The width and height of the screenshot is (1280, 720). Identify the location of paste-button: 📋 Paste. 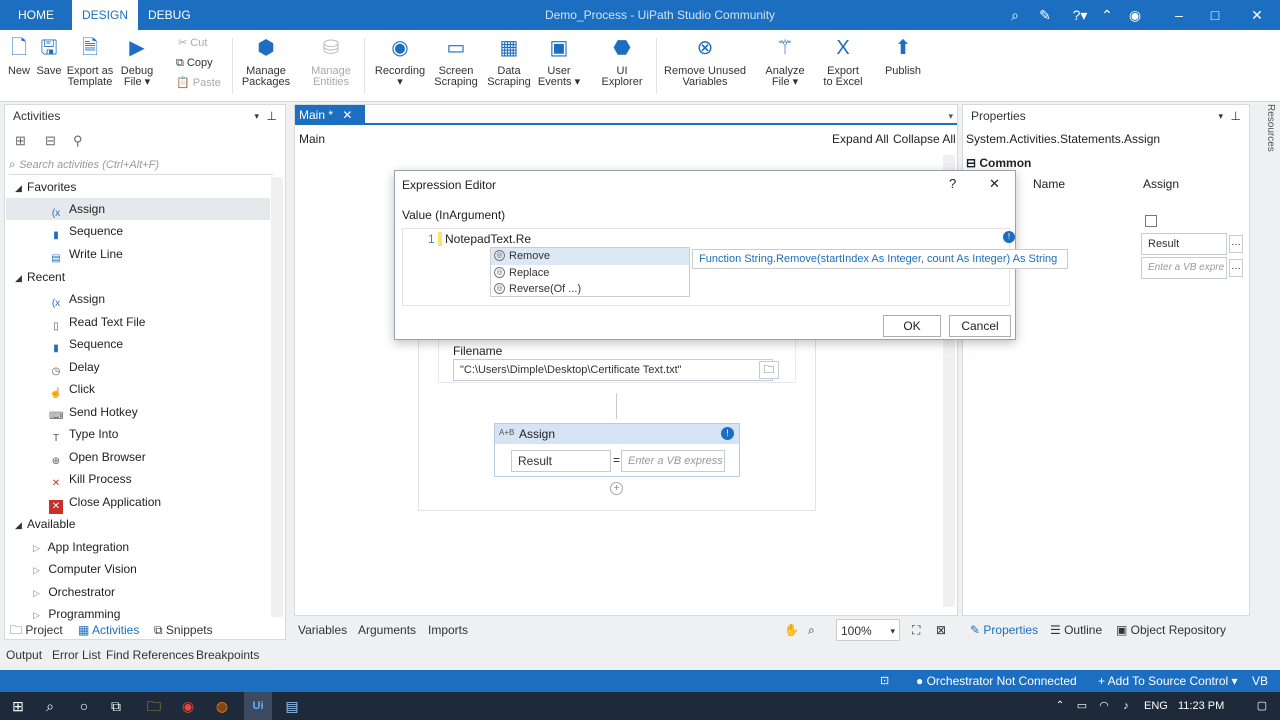
(198, 83).